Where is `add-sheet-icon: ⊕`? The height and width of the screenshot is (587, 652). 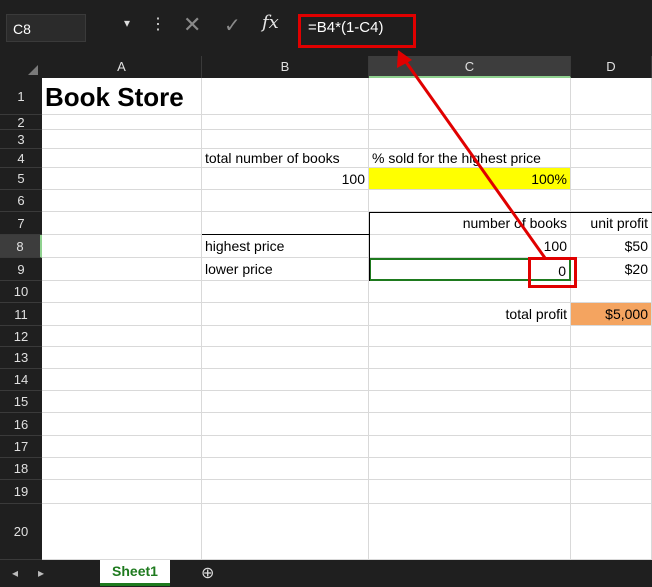 add-sheet-icon: ⊕ is located at coordinates (207, 573).